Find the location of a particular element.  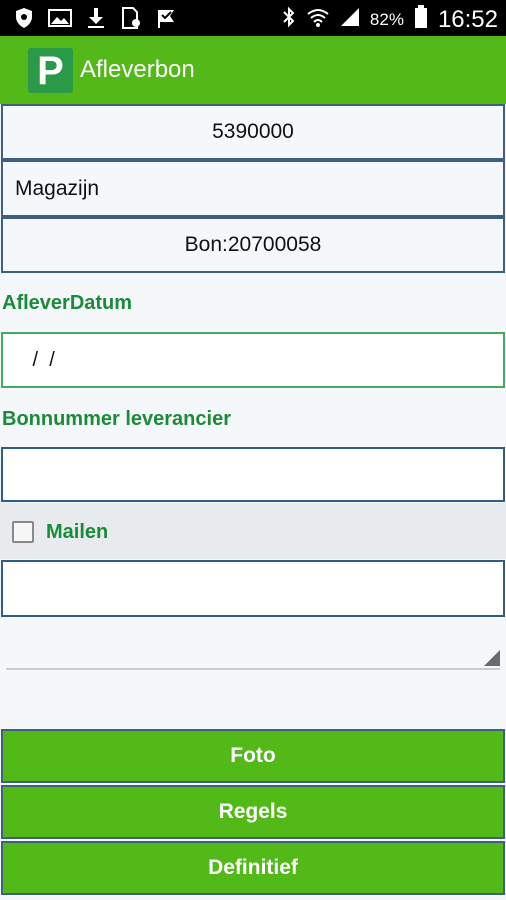

mail-label: Mailen is located at coordinates (77, 532).